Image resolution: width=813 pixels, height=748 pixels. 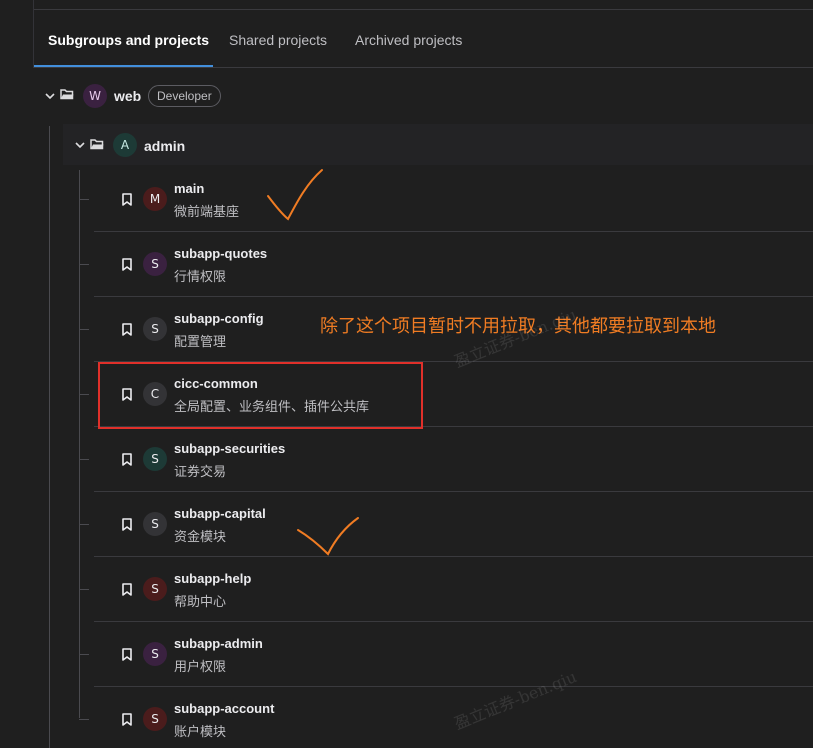 I want to click on highlight-box, so click(x=260, y=395).